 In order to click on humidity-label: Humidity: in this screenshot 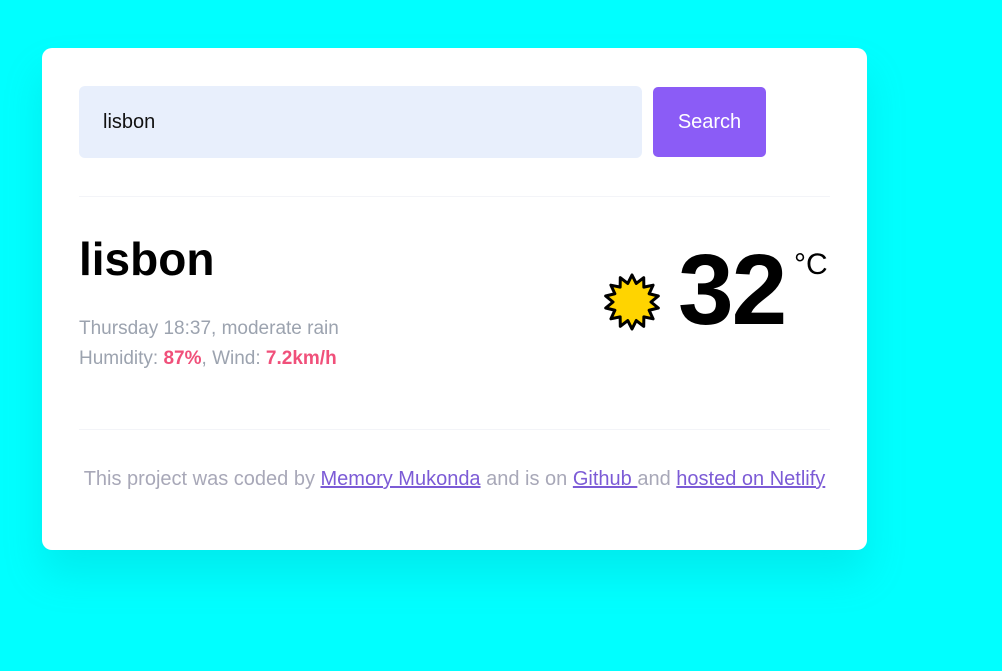, I will do `click(121, 358)`.